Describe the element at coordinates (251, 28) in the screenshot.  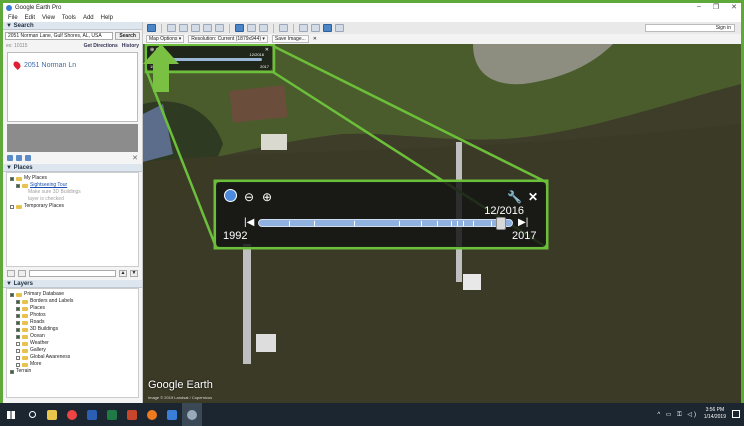
I see `sunlight-button` at that location.